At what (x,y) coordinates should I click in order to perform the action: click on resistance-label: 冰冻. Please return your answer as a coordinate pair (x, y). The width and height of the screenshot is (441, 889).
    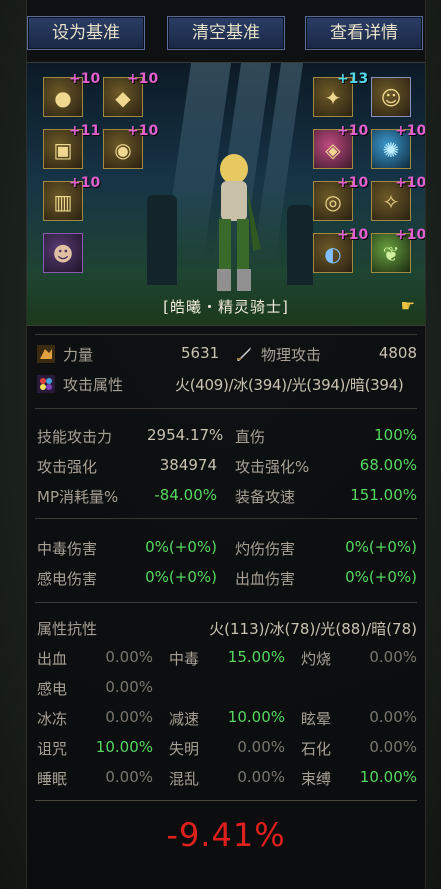
    Looking at the image, I should click on (52, 719).